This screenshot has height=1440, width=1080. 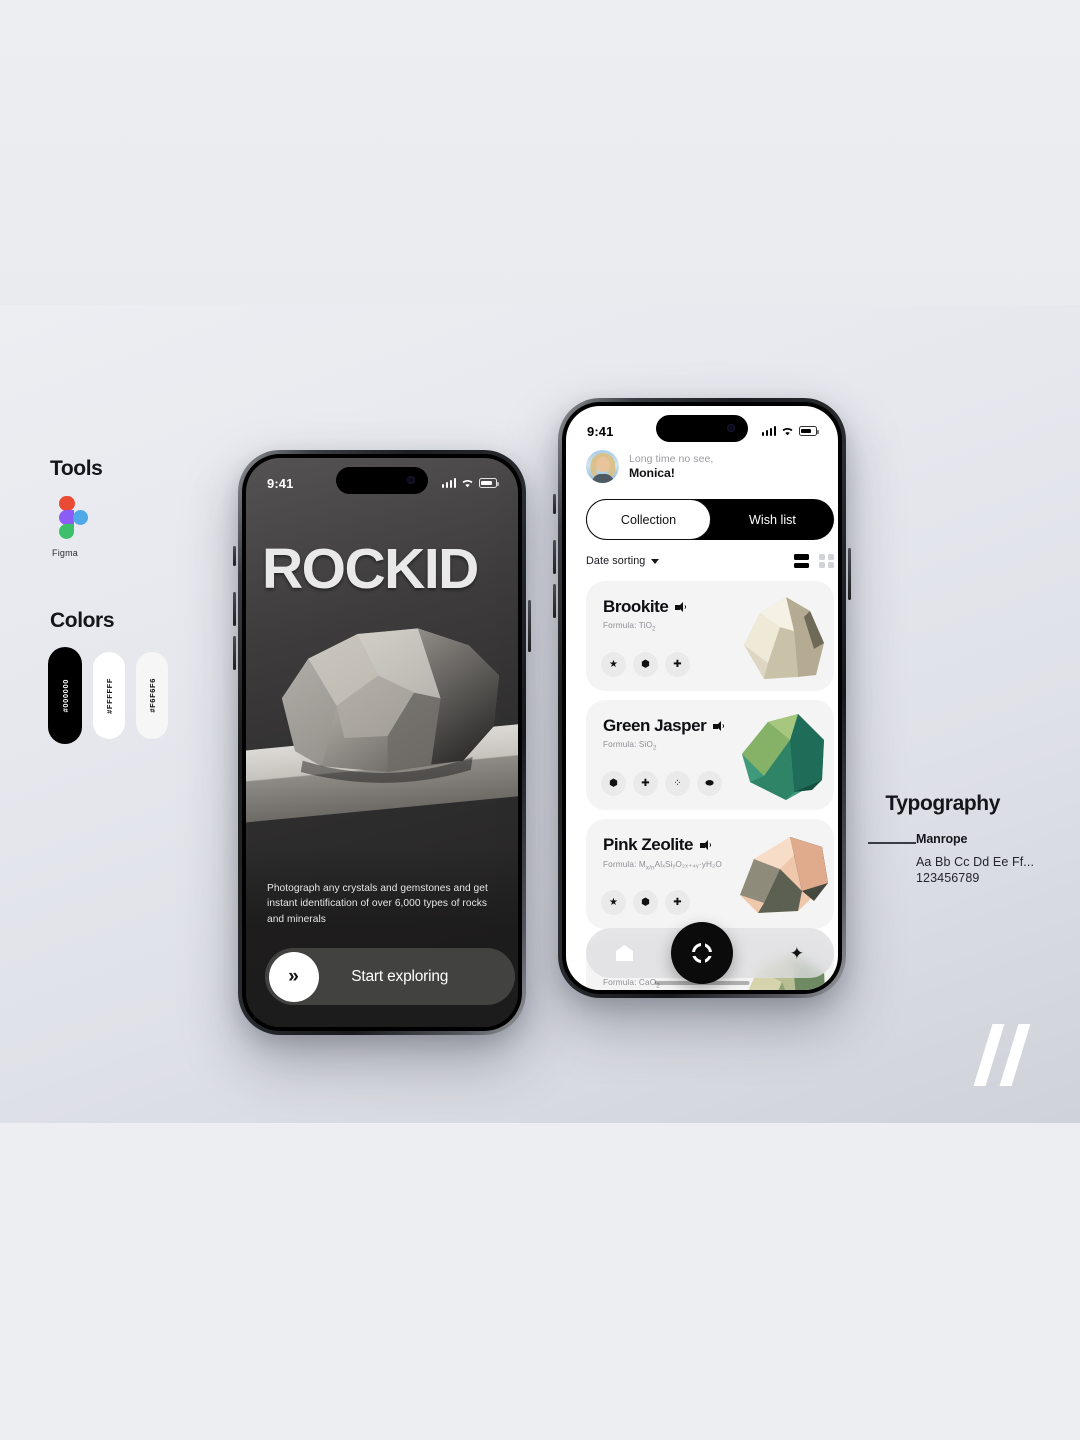 I want to click on greeting-line-1: Long time no see,, so click(x=671, y=459).